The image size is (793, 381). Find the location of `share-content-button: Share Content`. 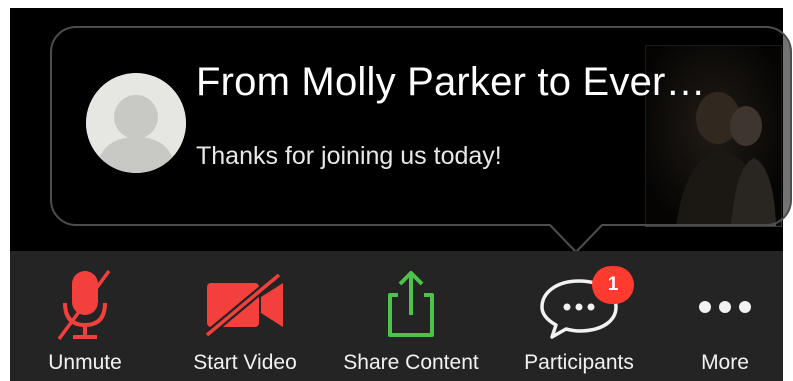

share-content-button: Share Content is located at coordinates (411, 316).